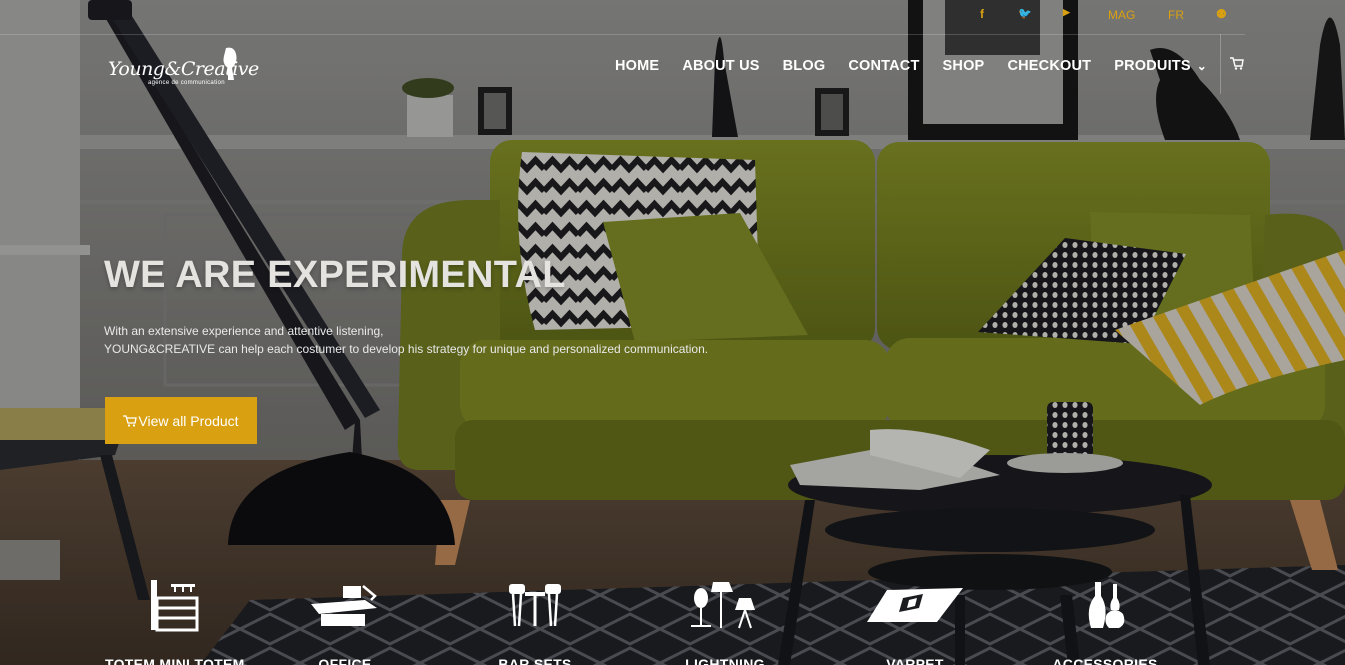 Image resolution: width=1345 pixels, height=665 pixels. What do you see at coordinates (723, 605) in the screenshot?
I see `lamp-icon` at bounding box center [723, 605].